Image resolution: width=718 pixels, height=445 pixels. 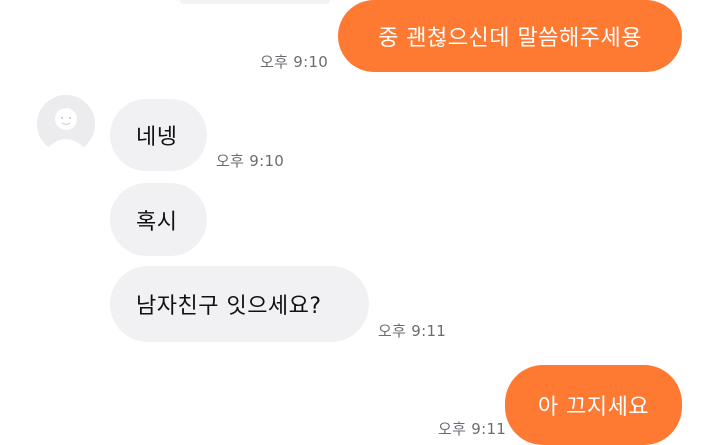 I want to click on avatar, so click(x=66, y=124).